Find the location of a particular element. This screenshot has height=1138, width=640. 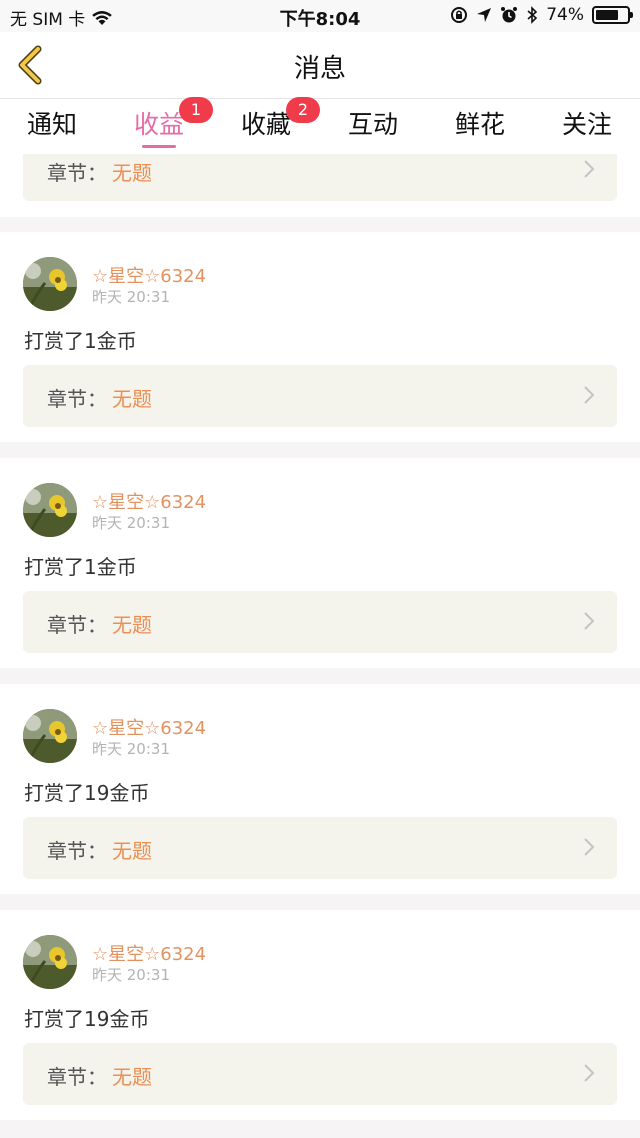

tab-badge: 1 is located at coordinates (196, 110).